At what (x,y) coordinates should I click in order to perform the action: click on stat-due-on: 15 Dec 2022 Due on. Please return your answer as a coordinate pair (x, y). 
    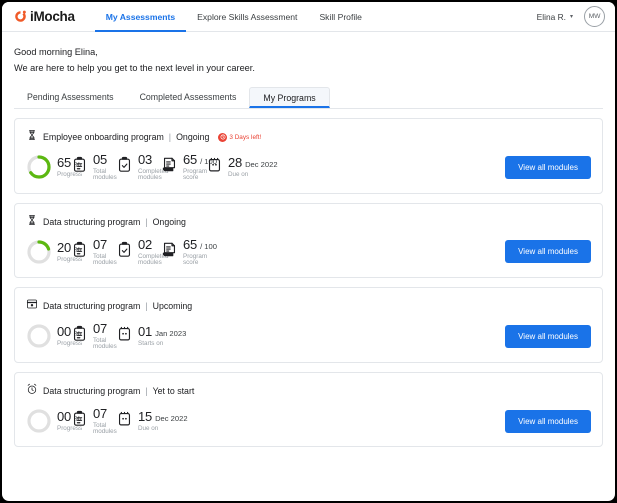
    Looking at the image, I should click on (152, 421).